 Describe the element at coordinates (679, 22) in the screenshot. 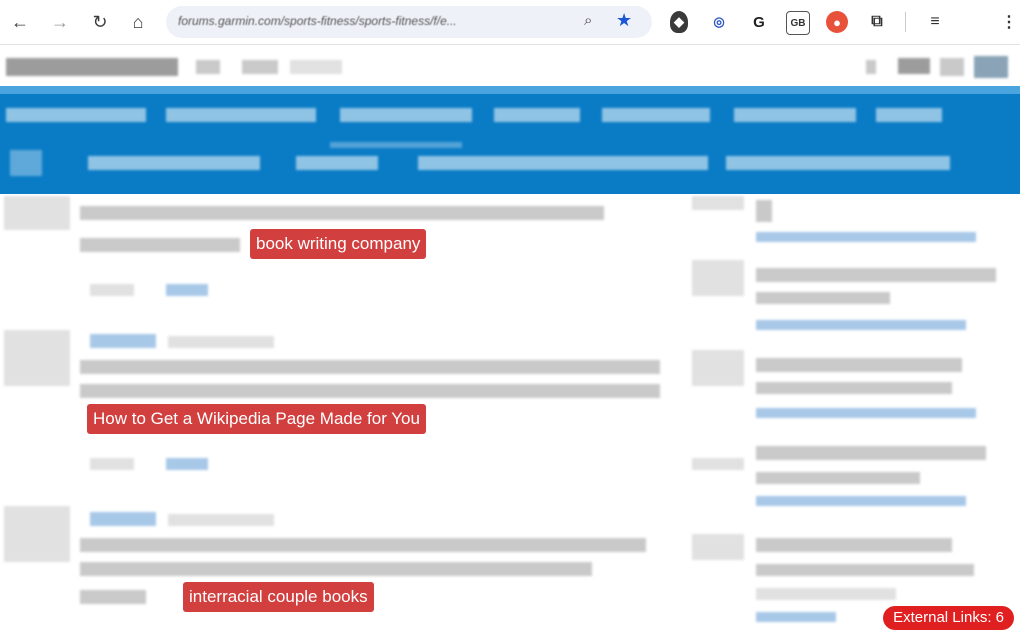

I see `shield-extension-icon: ◆` at that location.